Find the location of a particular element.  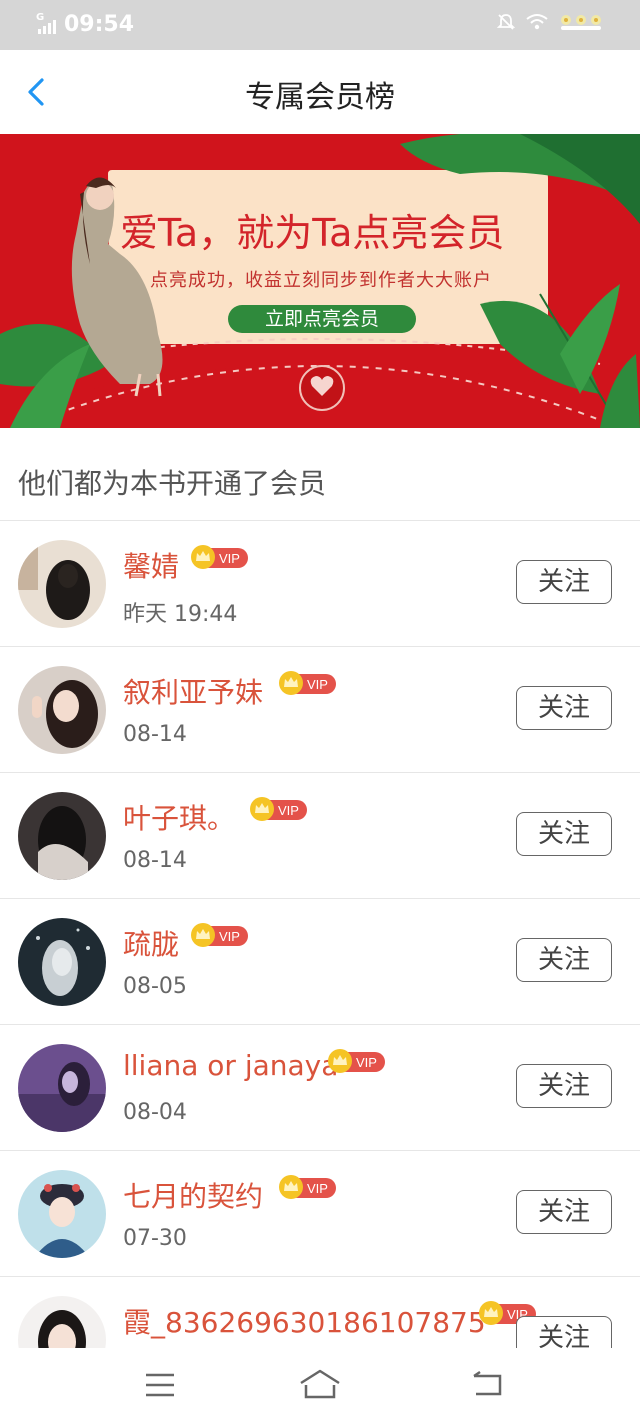

member-row: 叙利亚予妹 VIP 08-14 关注 is located at coordinates (320, 709).